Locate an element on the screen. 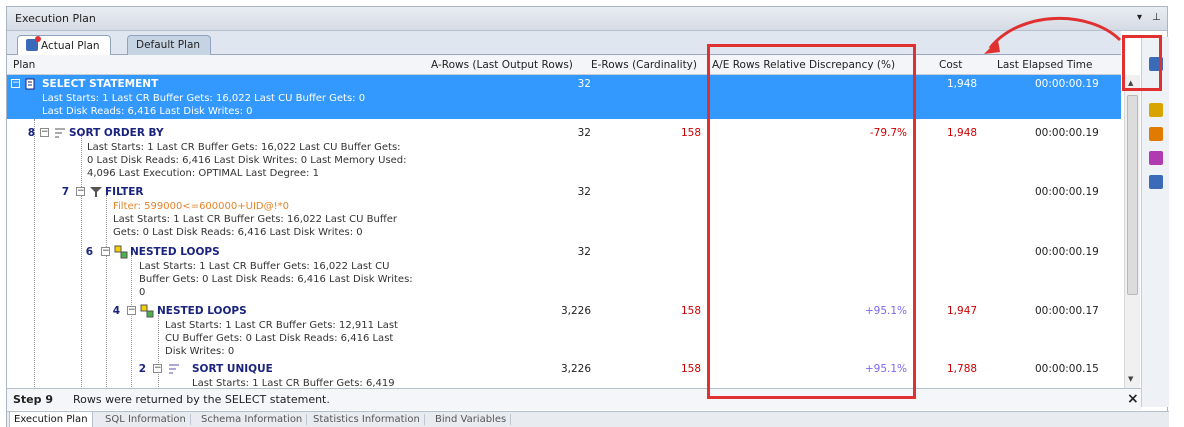 The image size is (1184, 427). scroll-down-icon: ▼ is located at coordinates (1130, 379).